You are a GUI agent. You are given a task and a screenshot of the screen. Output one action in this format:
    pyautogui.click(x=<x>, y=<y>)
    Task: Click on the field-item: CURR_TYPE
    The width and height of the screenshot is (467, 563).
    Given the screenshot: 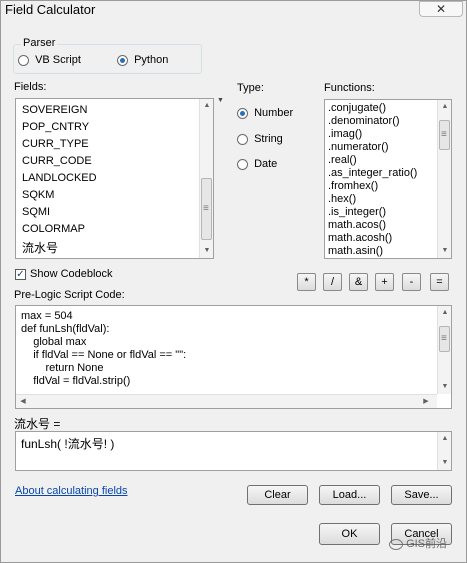 What is the action you would take?
    pyautogui.click(x=55, y=144)
    